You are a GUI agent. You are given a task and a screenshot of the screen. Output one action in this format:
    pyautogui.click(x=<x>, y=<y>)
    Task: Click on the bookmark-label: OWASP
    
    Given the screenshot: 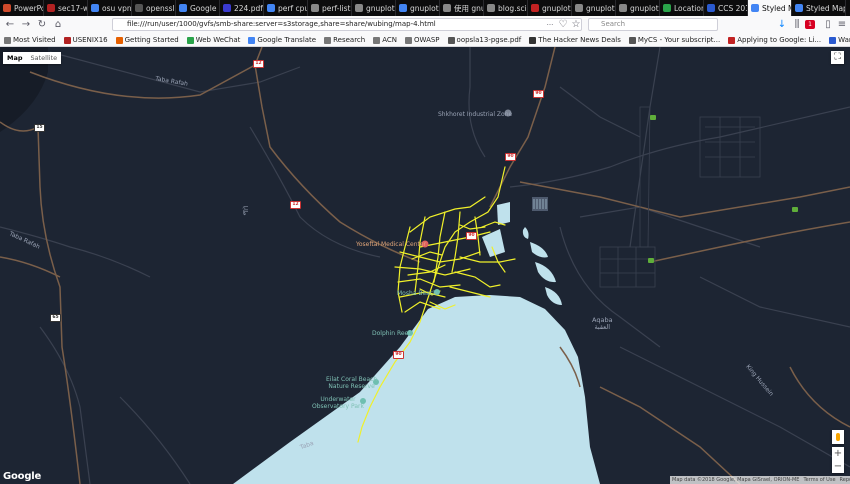 What is the action you would take?
    pyautogui.click(x=427, y=40)
    